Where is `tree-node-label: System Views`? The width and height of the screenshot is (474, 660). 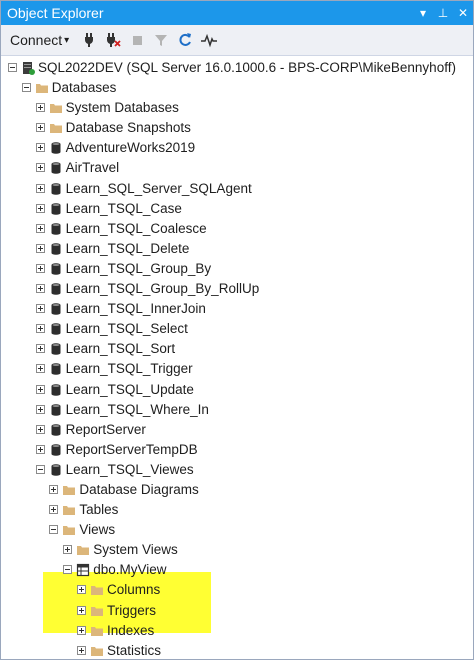 tree-node-label: System Views is located at coordinates (135, 550).